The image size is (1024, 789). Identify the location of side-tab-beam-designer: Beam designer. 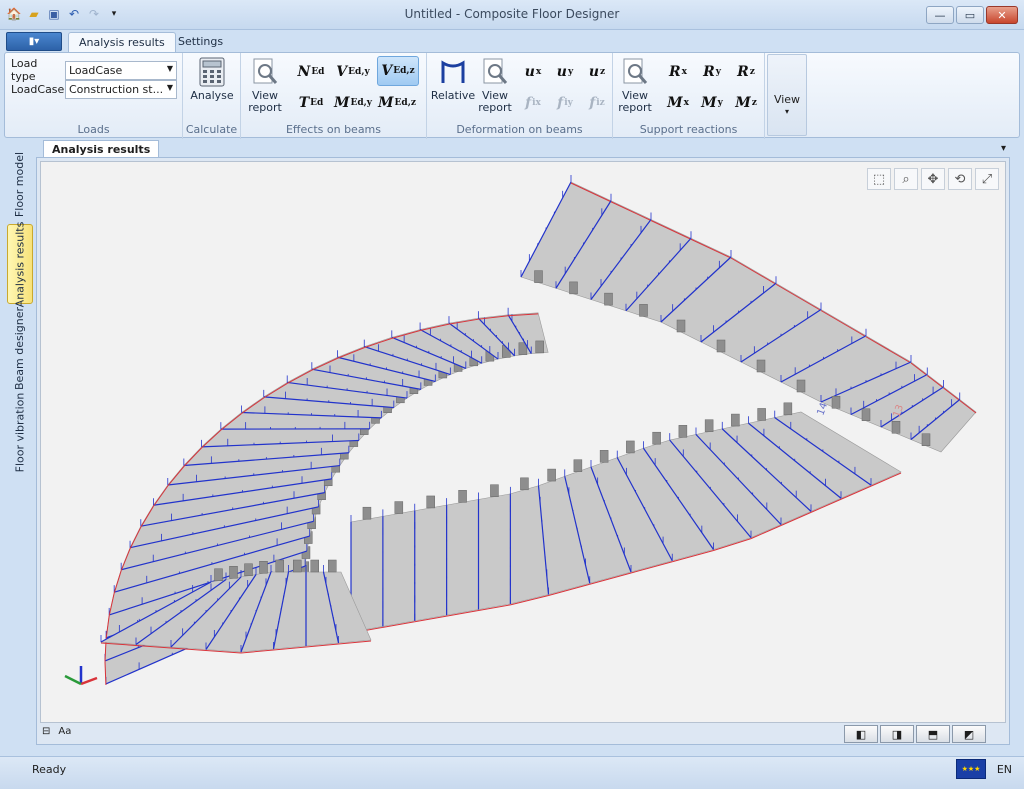
(20, 348).